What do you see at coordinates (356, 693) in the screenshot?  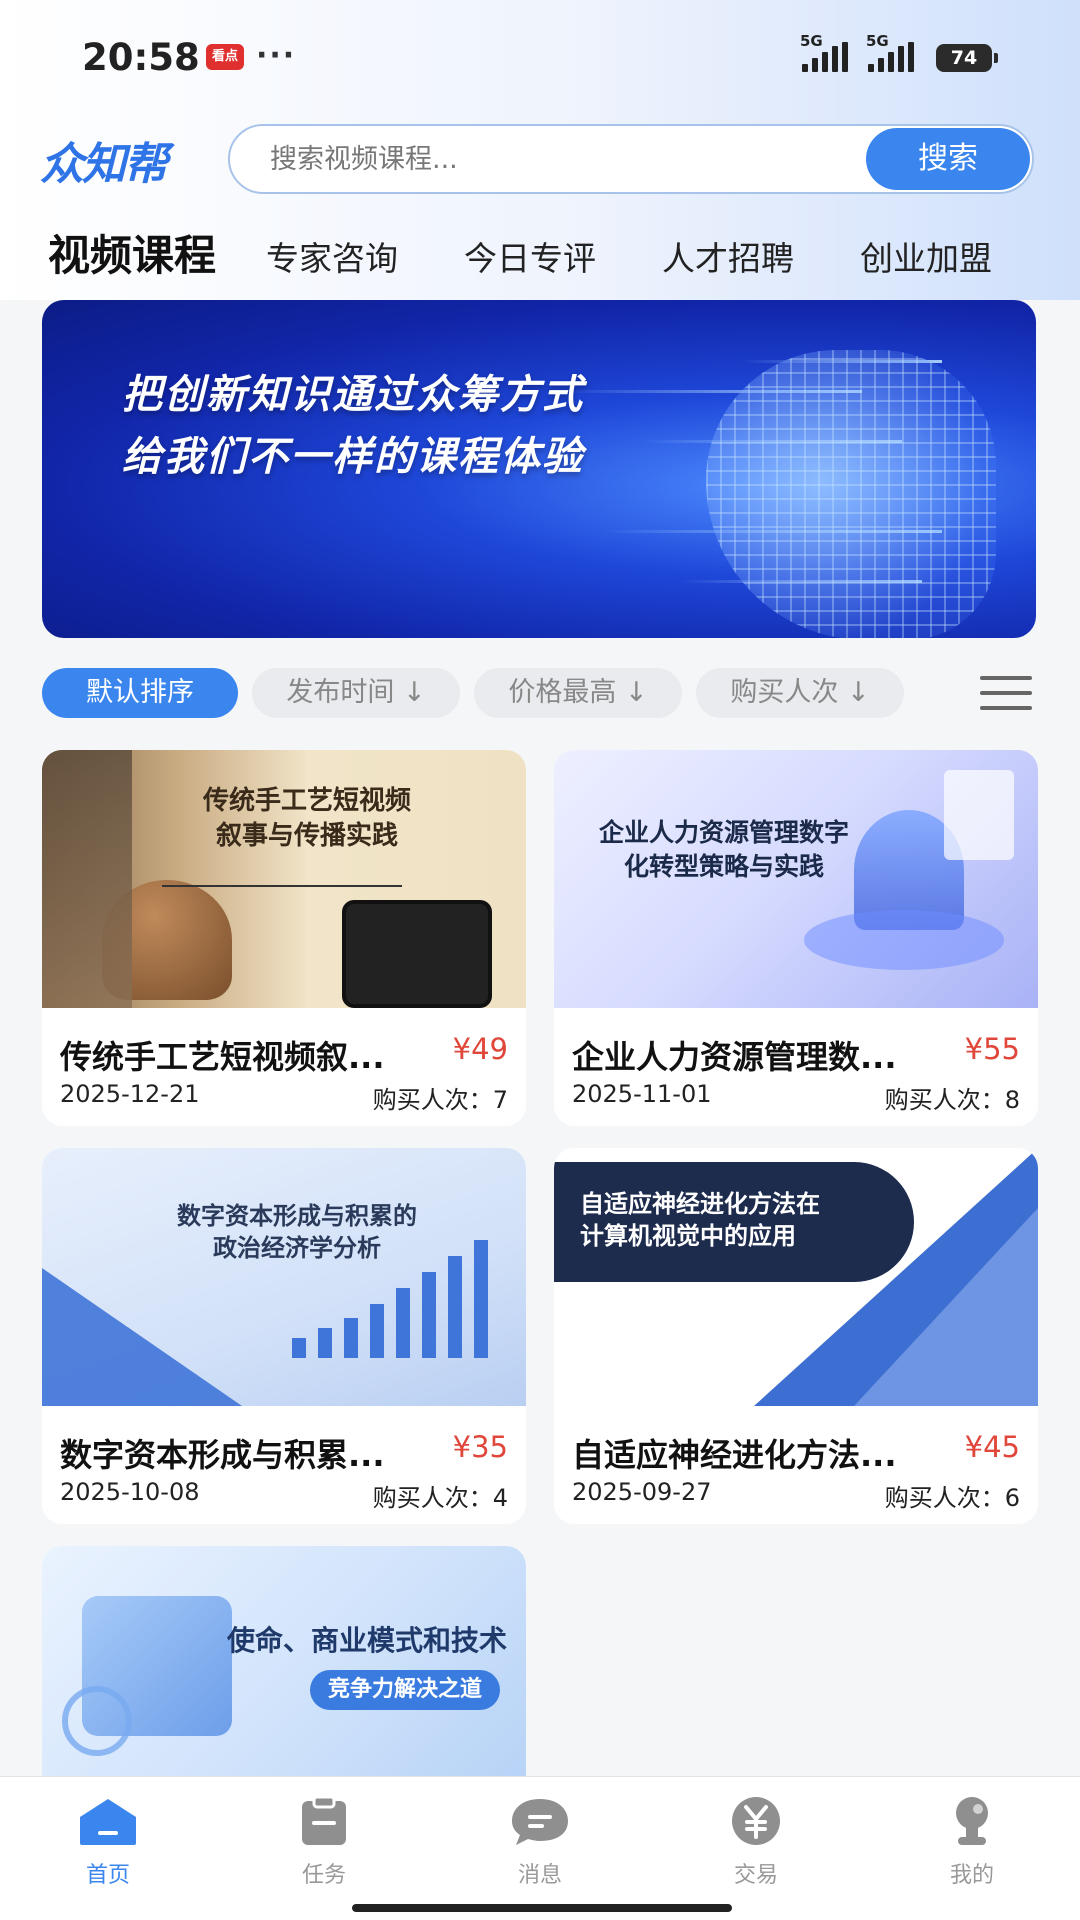 I see `filter-publish-time: 发布时间 ↓` at bounding box center [356, 693].